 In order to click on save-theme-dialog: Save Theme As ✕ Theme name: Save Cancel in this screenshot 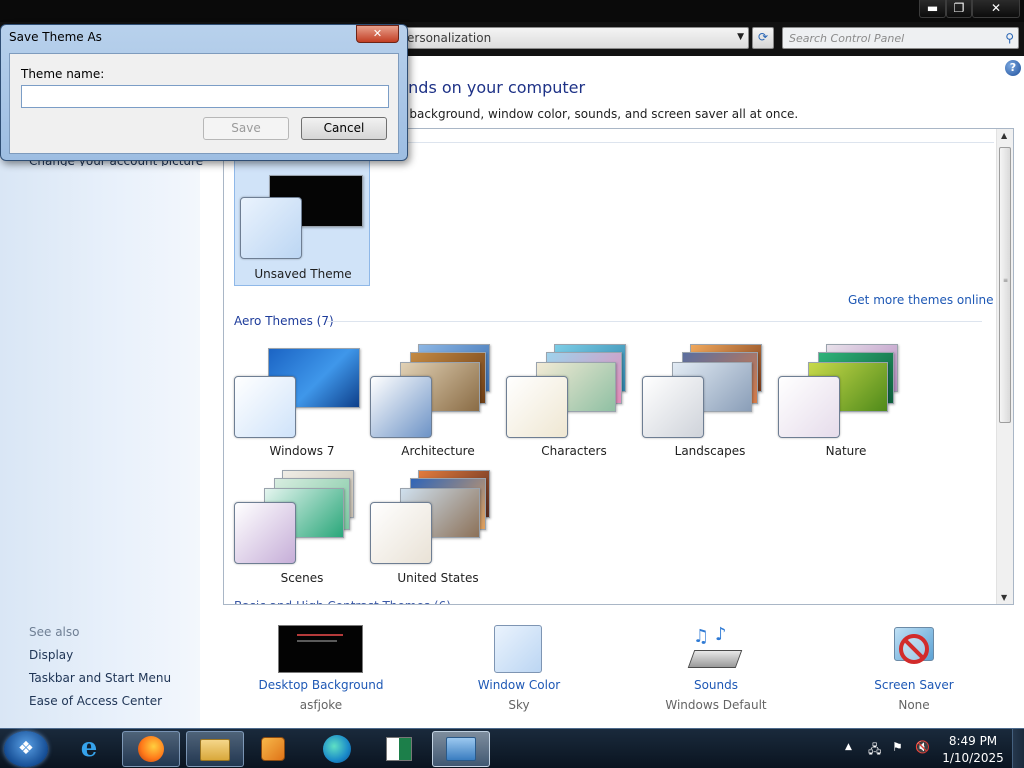, I will do `click(204, 92)`.